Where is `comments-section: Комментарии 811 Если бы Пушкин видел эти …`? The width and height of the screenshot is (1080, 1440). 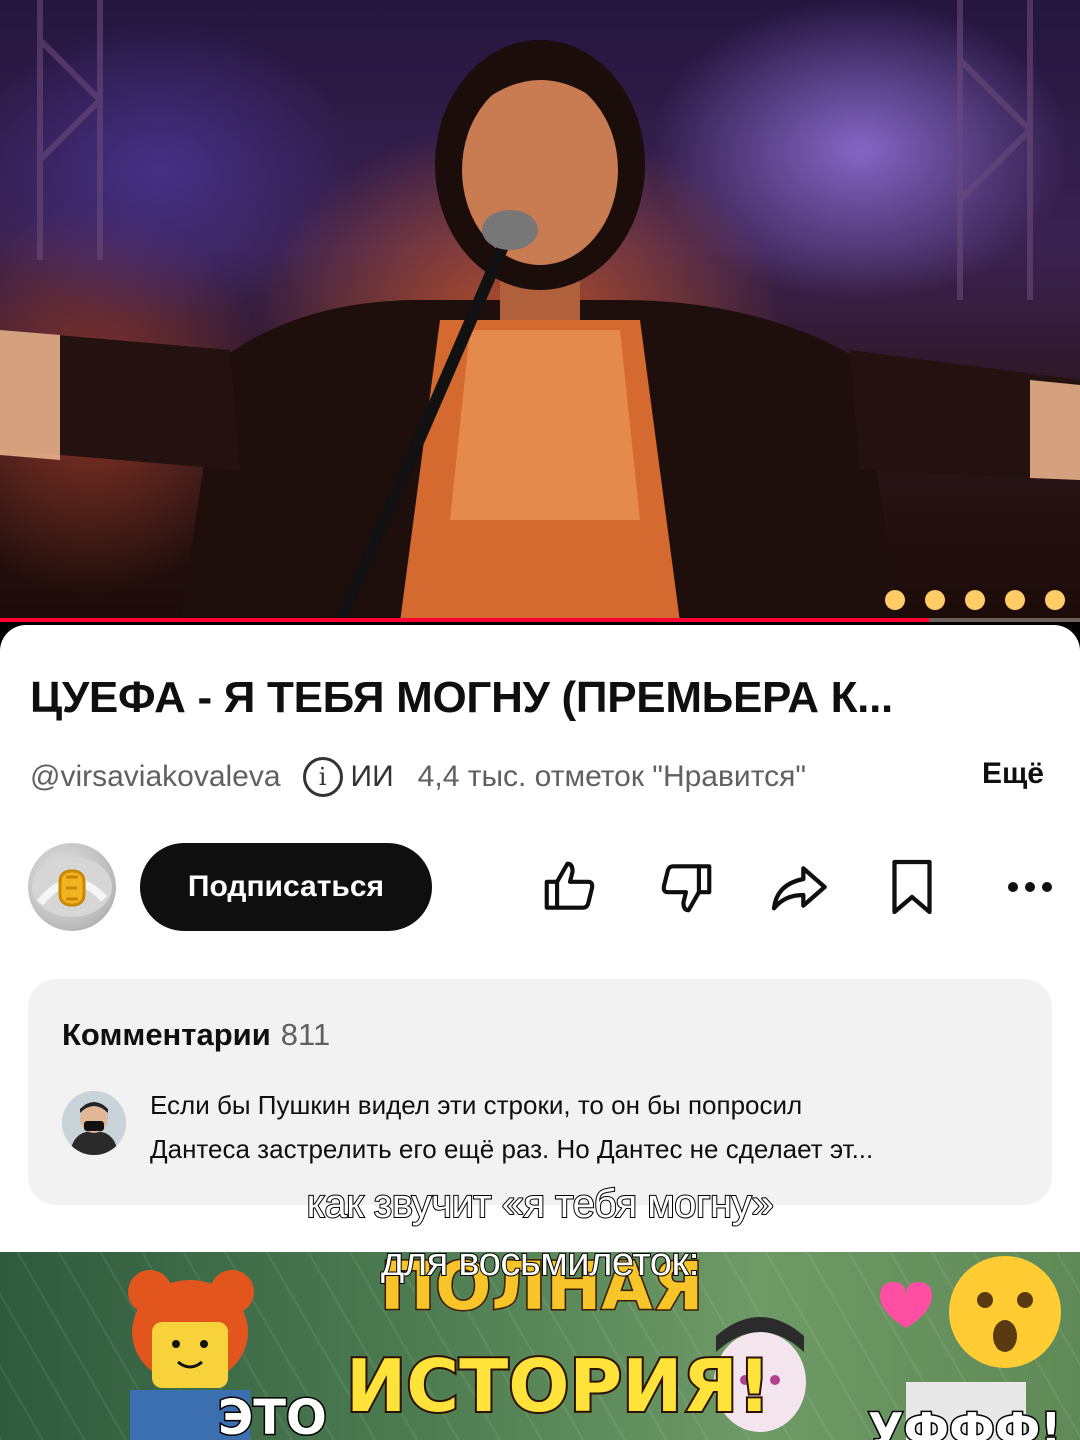 comments-section: Комментарии 811 Если бы Пушкин видел эти … is located at coordinates (540, 1092).